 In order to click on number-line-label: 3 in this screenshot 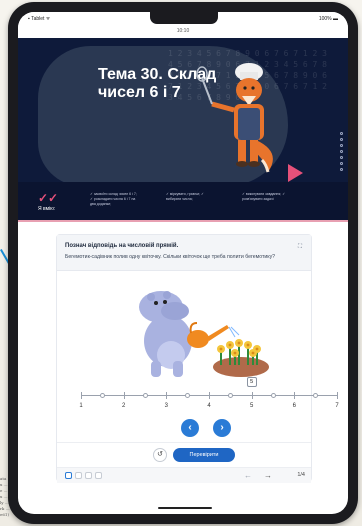, I will do `click(166, 406)`.